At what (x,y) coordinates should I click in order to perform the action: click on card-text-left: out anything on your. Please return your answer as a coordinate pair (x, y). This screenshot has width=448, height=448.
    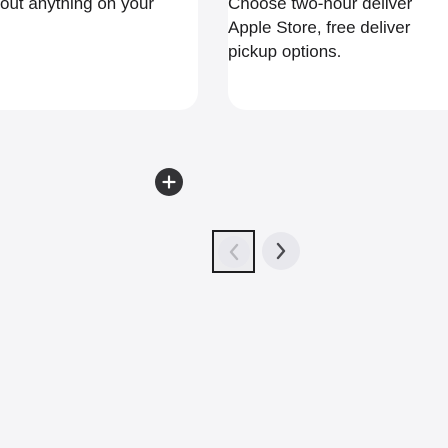
    Looking at the image, I should click on (77, 8).